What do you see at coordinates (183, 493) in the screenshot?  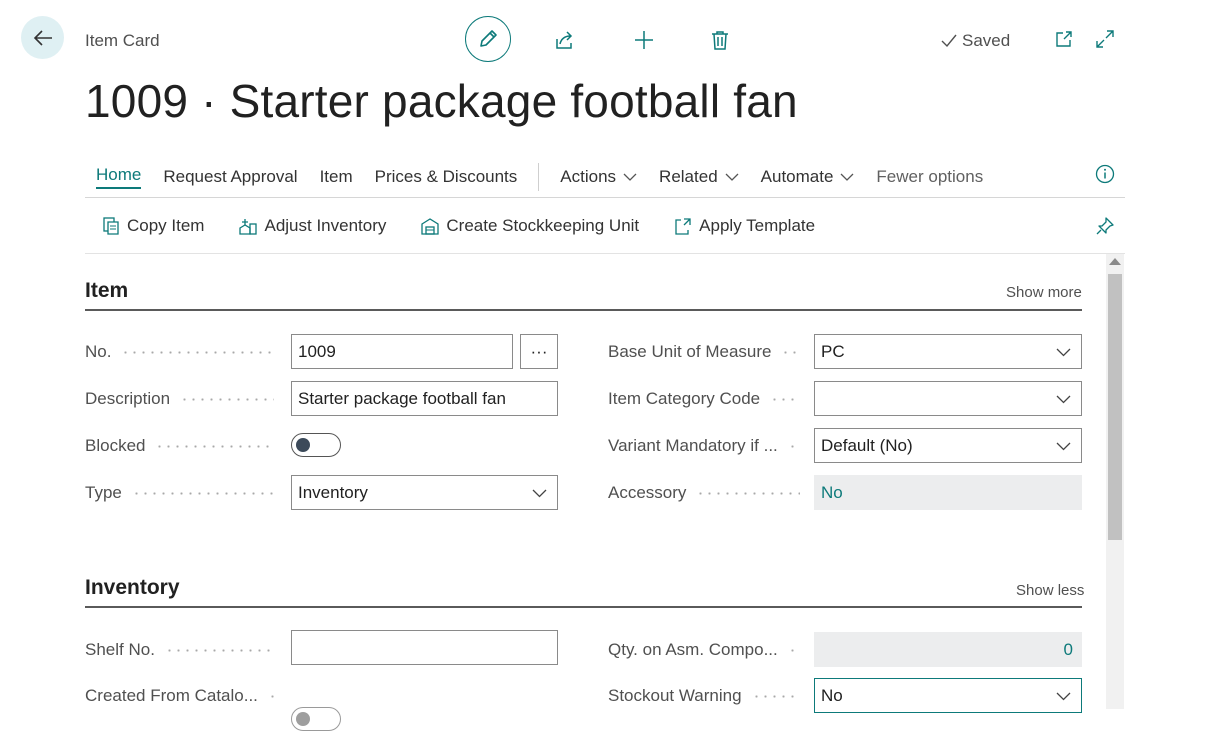 I see `field-label-type: Type` at bounding box center [183, 493].